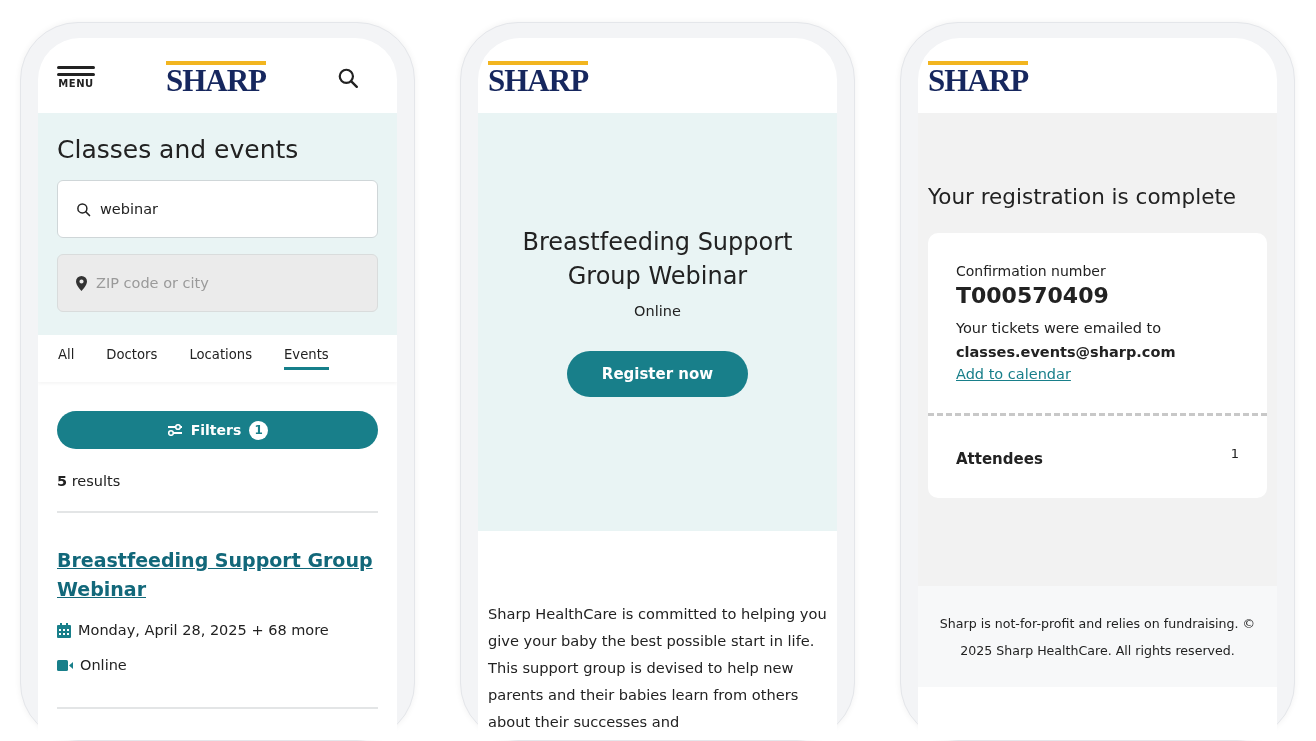  What do you see at coordinates (178, 149) in the screenshot?
I see `page-title: Classes and events` at bounding box center [178, 149].